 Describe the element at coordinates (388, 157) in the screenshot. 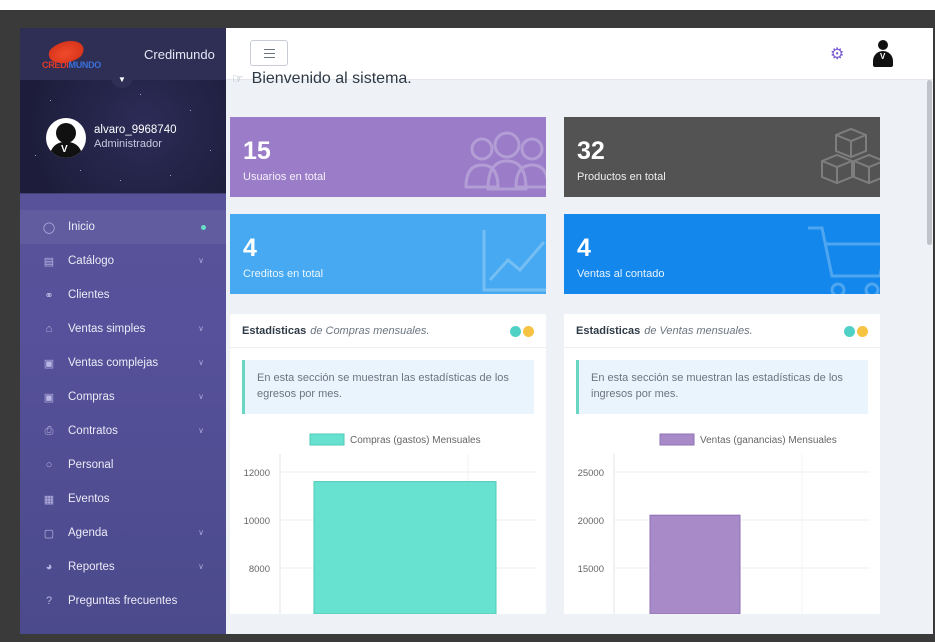

I see `stat-tile-users: 15 Usuarios en total` at that location.